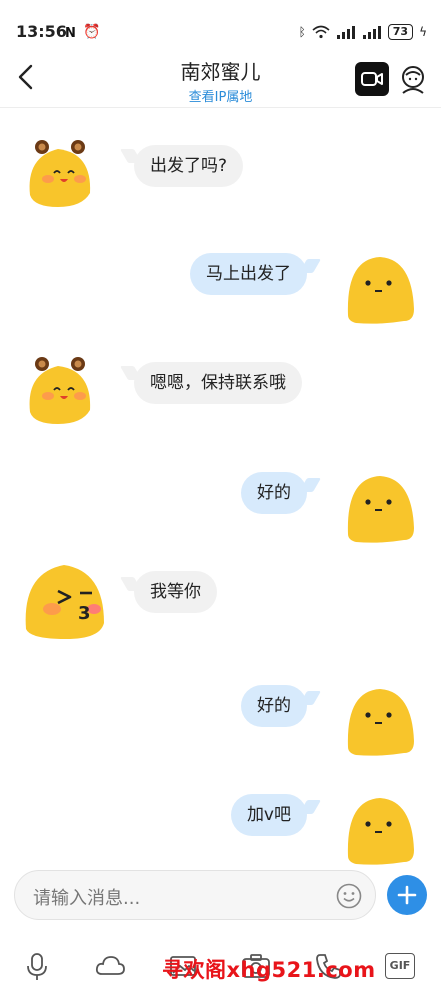  What do you see at coordinates (70, 33) in the screenshot?
I see `nfc-icon: N` at bounding box center [70, 33].